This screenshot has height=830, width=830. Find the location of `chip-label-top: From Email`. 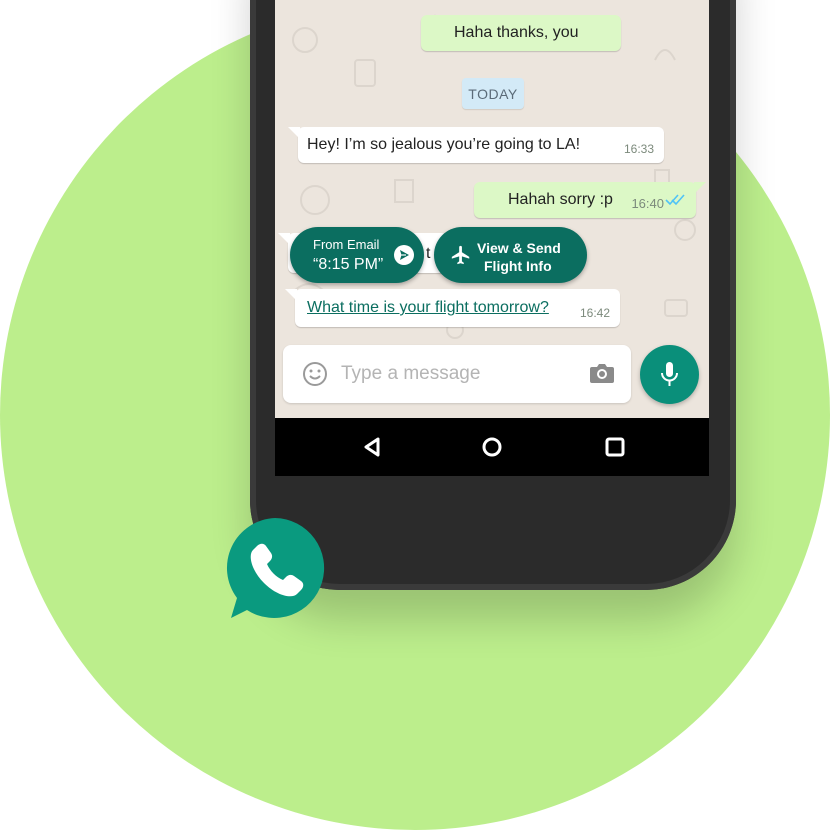

chip-label-top: From Email is located at coordinates (346, 244).